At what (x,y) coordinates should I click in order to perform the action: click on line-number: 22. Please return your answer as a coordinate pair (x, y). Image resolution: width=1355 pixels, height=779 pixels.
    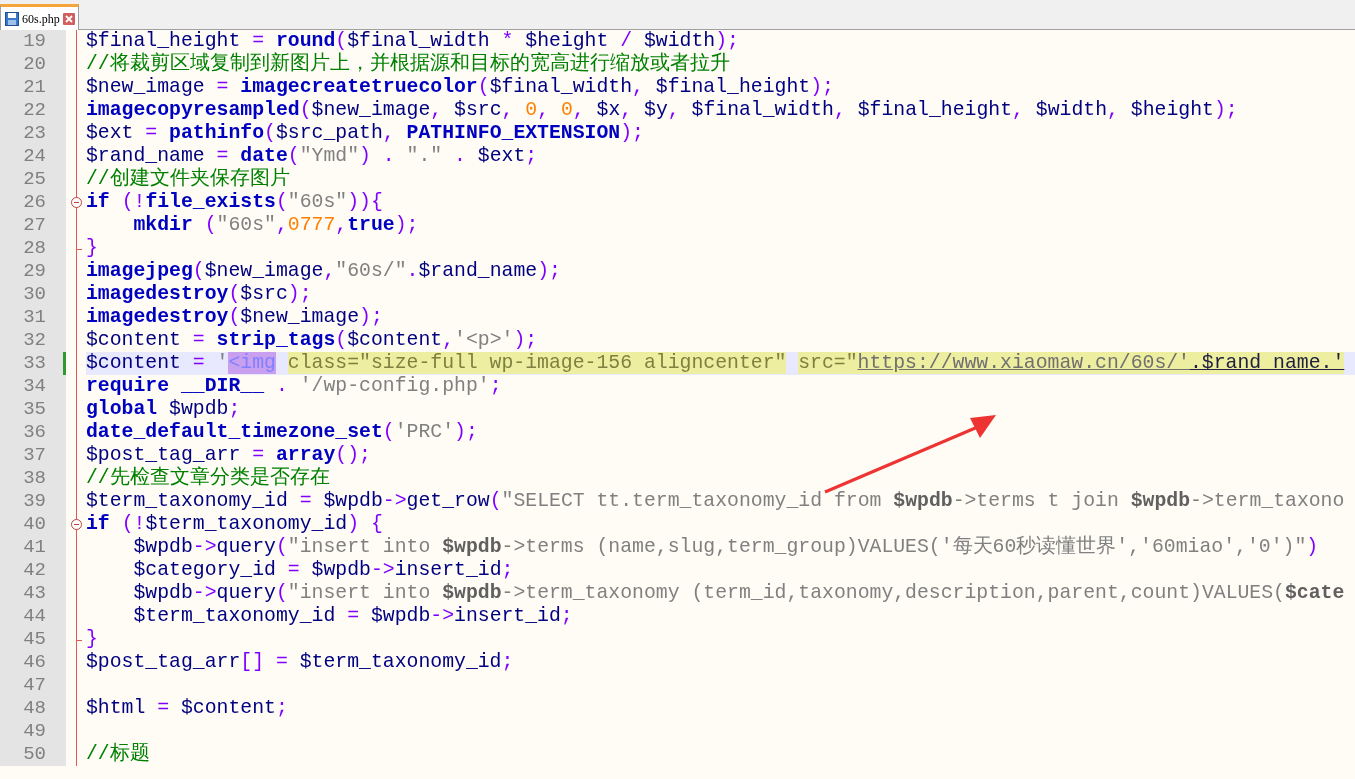
    Looking at the image, I should click on (33, 110).